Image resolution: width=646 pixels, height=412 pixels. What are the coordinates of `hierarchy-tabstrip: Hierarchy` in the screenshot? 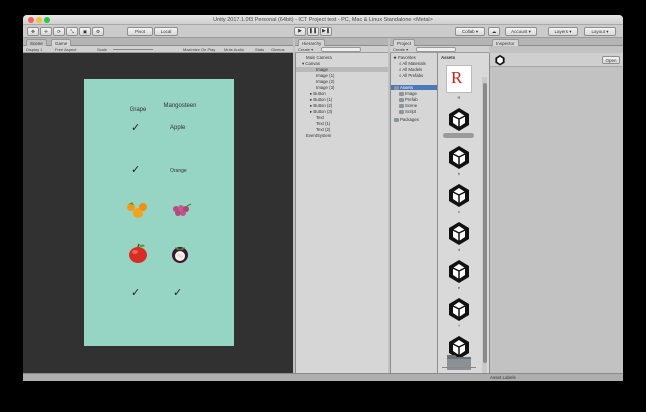 It's located at (341, 42).